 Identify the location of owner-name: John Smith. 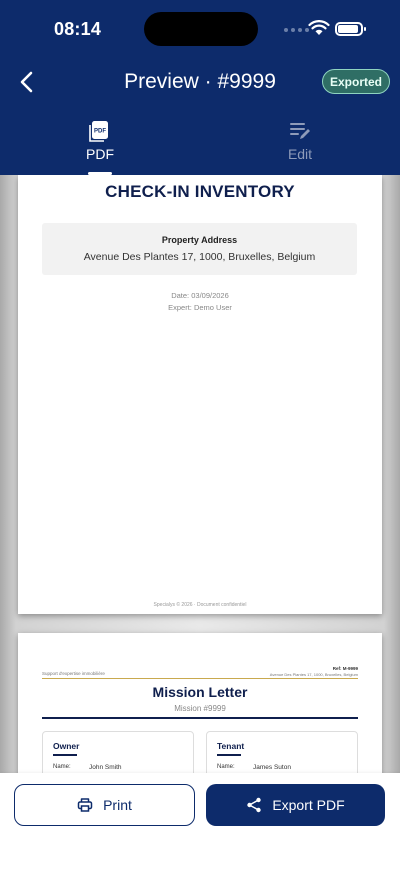
(105, 767).